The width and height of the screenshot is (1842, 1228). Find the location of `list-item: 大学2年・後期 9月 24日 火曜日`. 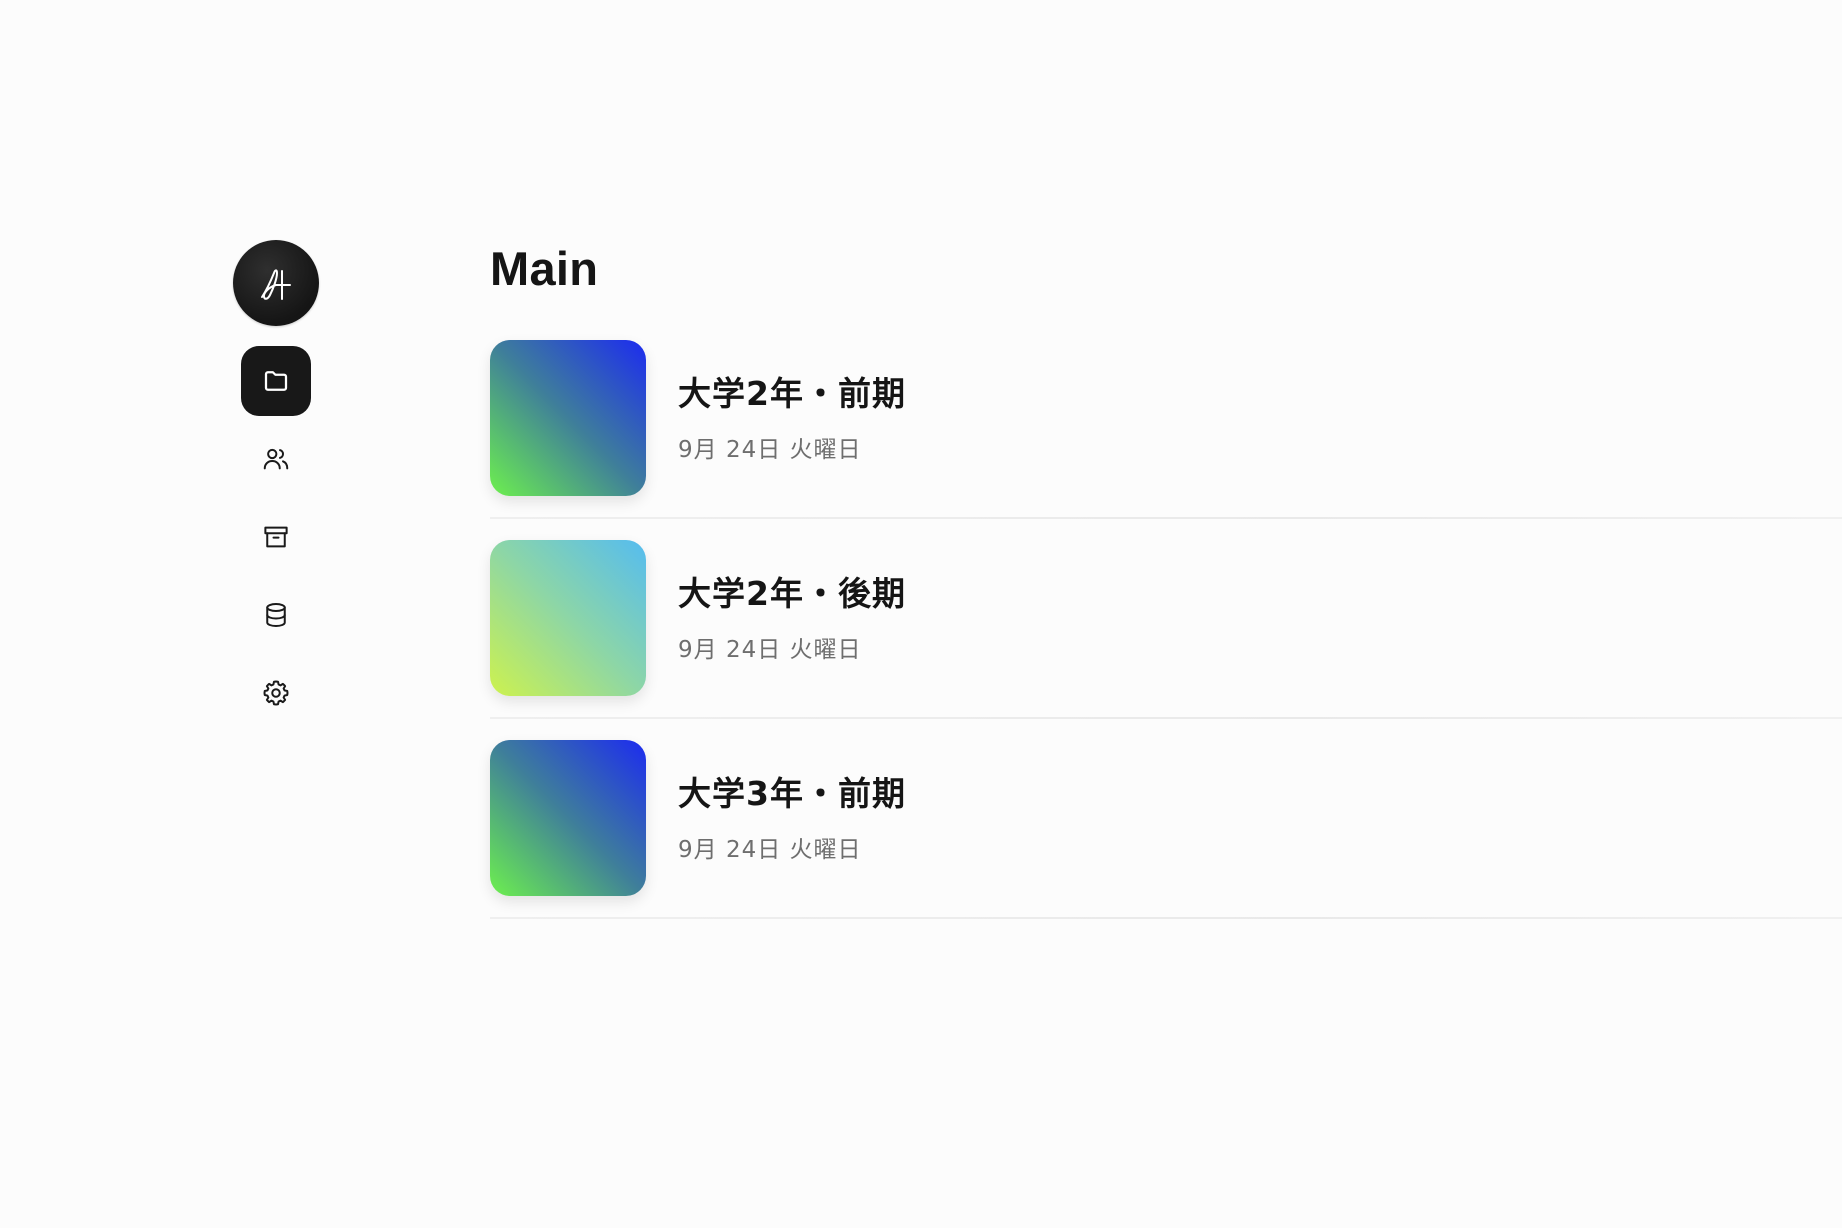

list-item: 大学2年・後期 9月 24日 火曜日 is located at coordinates (1166, 640).